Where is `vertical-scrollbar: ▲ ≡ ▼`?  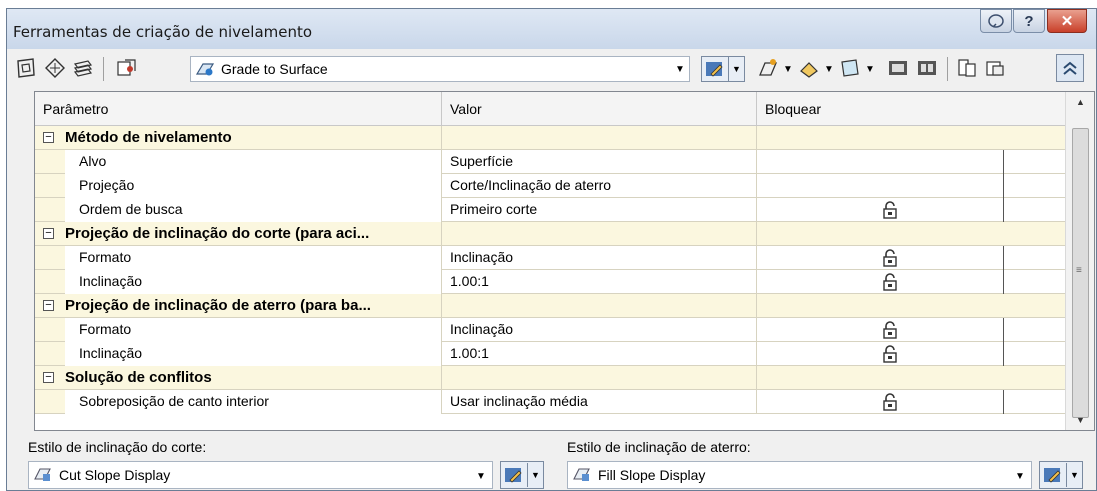
vertical-scrollbar: ▲ ≡ ▼ is located at coordinates (1079, 261).